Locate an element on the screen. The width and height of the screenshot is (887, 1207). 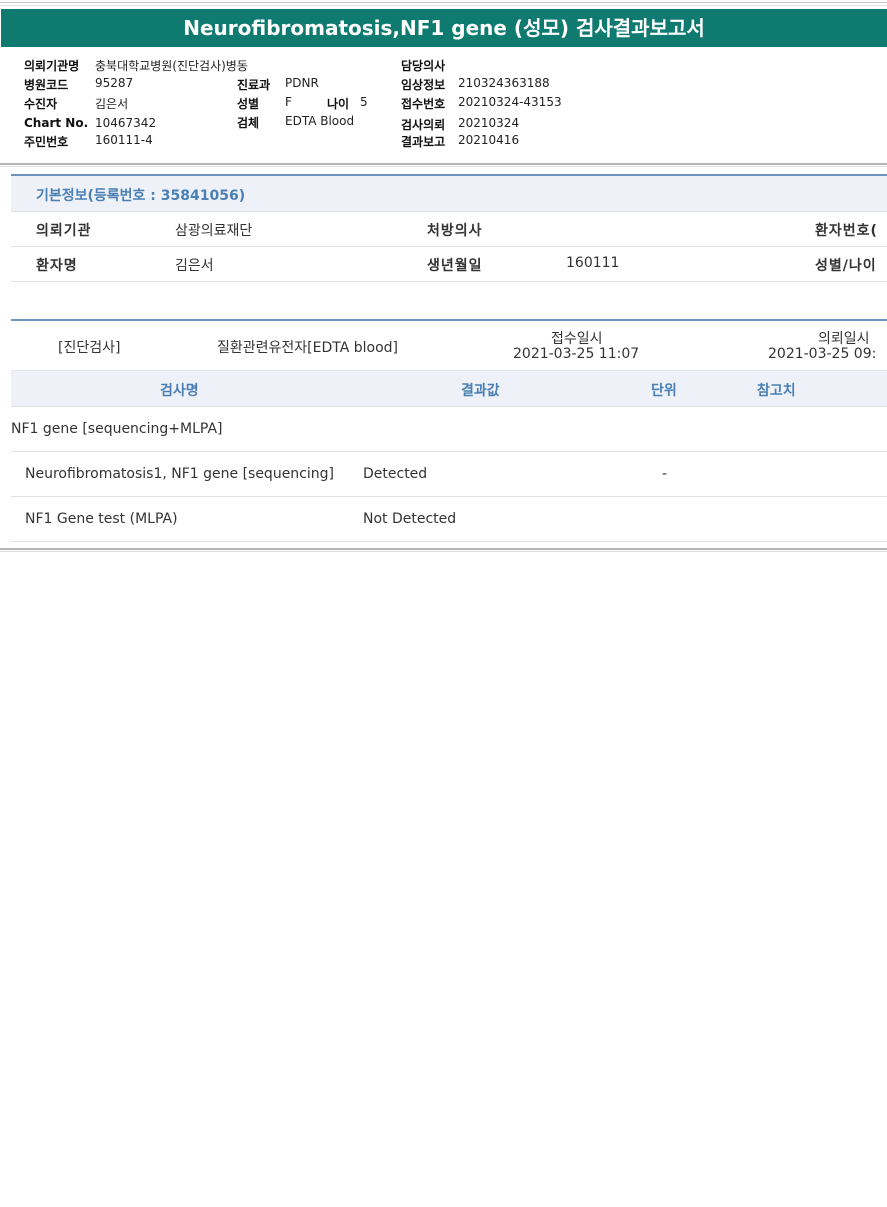
basic-info-patient-value: 김은서 is located at coordinates (194, 266).